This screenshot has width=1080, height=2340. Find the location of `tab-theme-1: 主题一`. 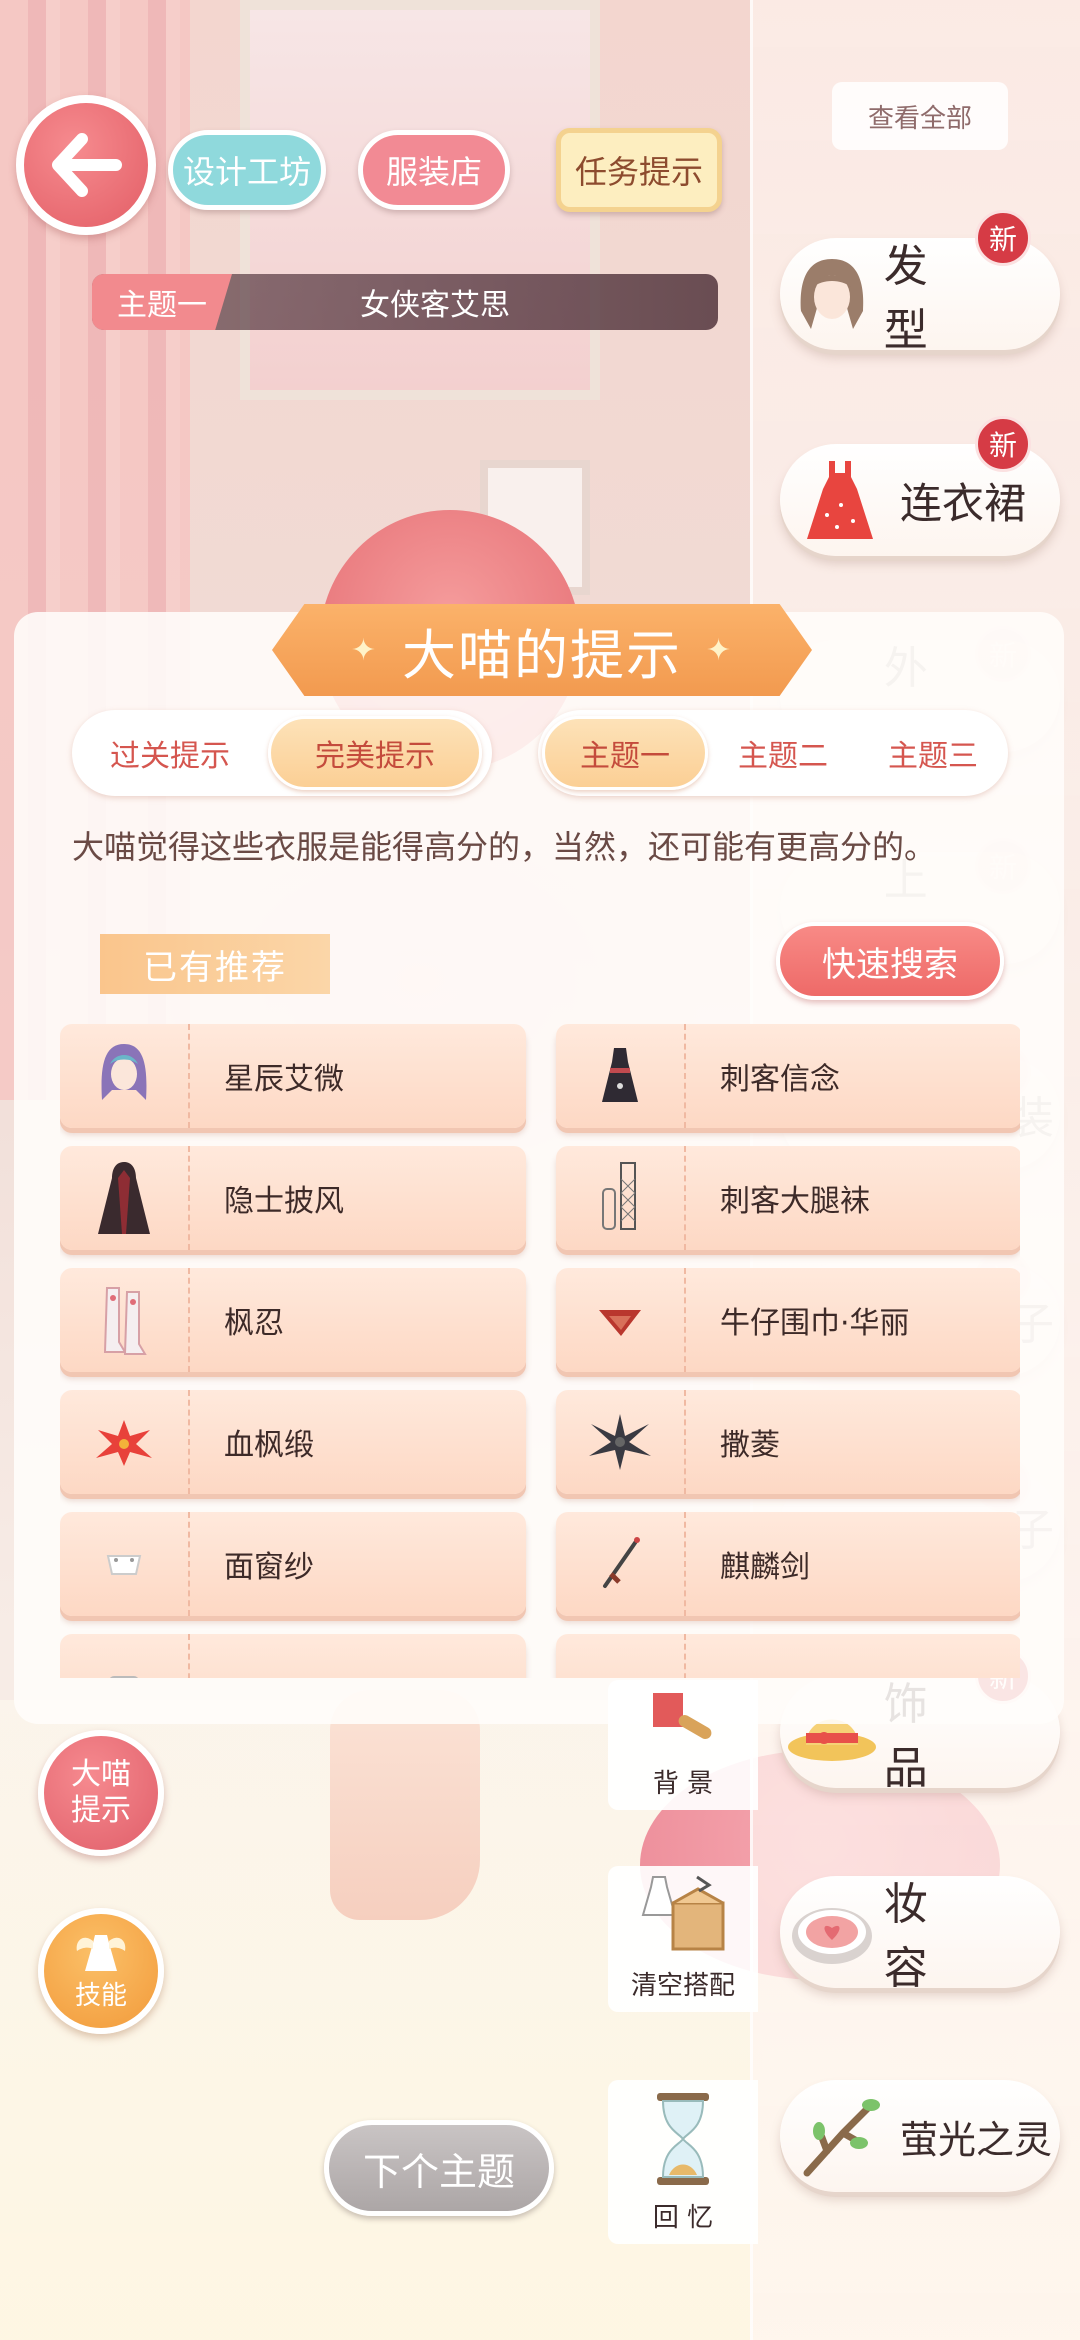

tab-theme-1: 主题一 is located at coordinates (625, 753).